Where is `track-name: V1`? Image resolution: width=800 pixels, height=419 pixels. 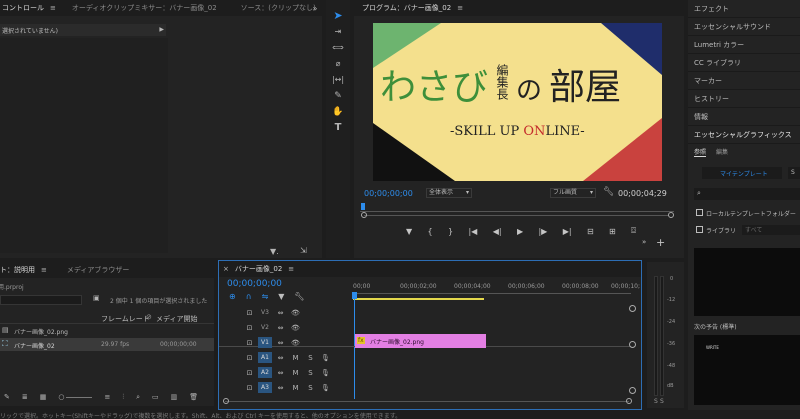 track-name: V1 is located at coordinates (265, 342).